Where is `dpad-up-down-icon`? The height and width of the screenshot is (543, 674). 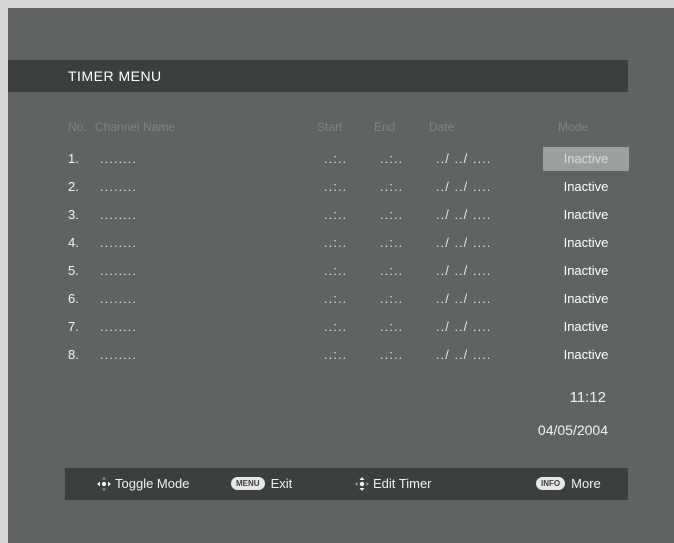 dpad-up-down-icon is located at coordinates (362, 483).